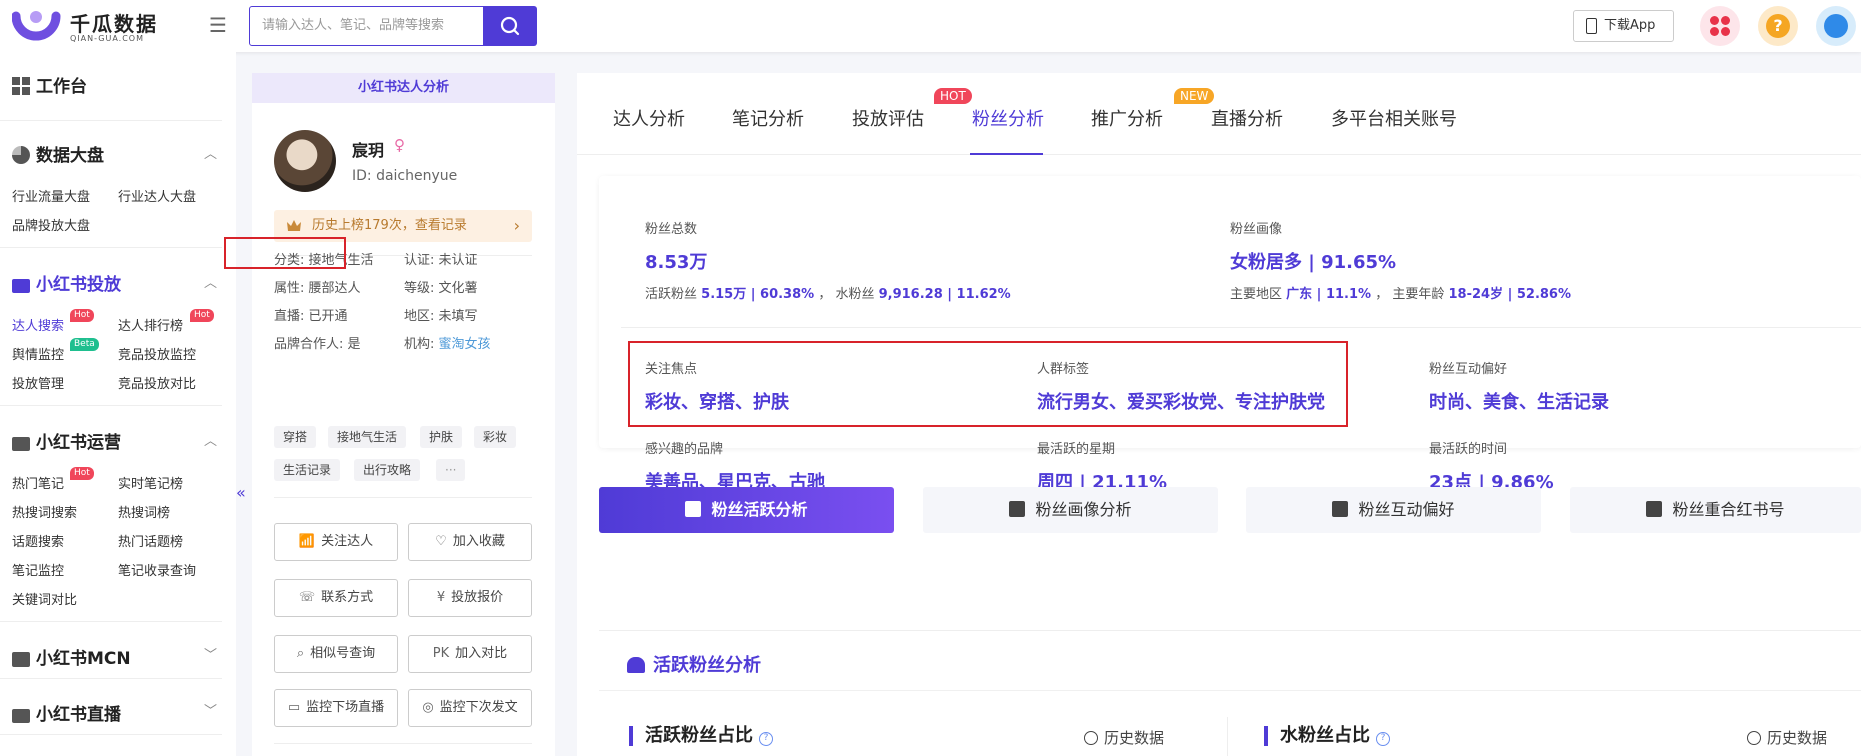 This screenshot has height=756, width=1861. Describe the element at coordinates (1076, 449) in the screenshot. I see `active-weekday-label: 最活跃的星期` at that location.